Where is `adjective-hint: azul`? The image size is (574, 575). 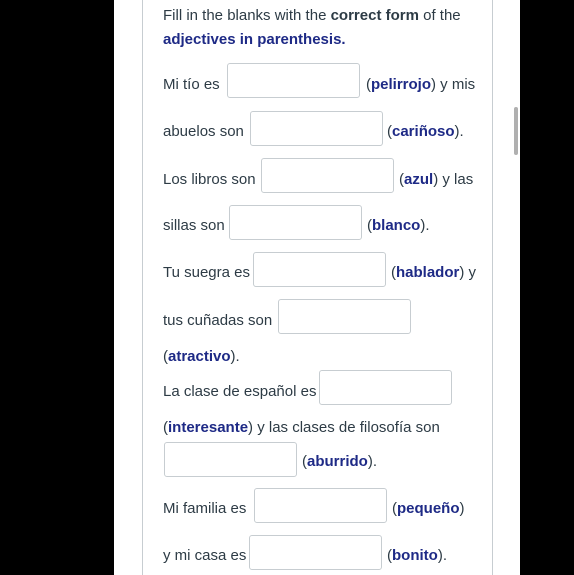
adjective-hint: azul is located at coordinates (419, 179).